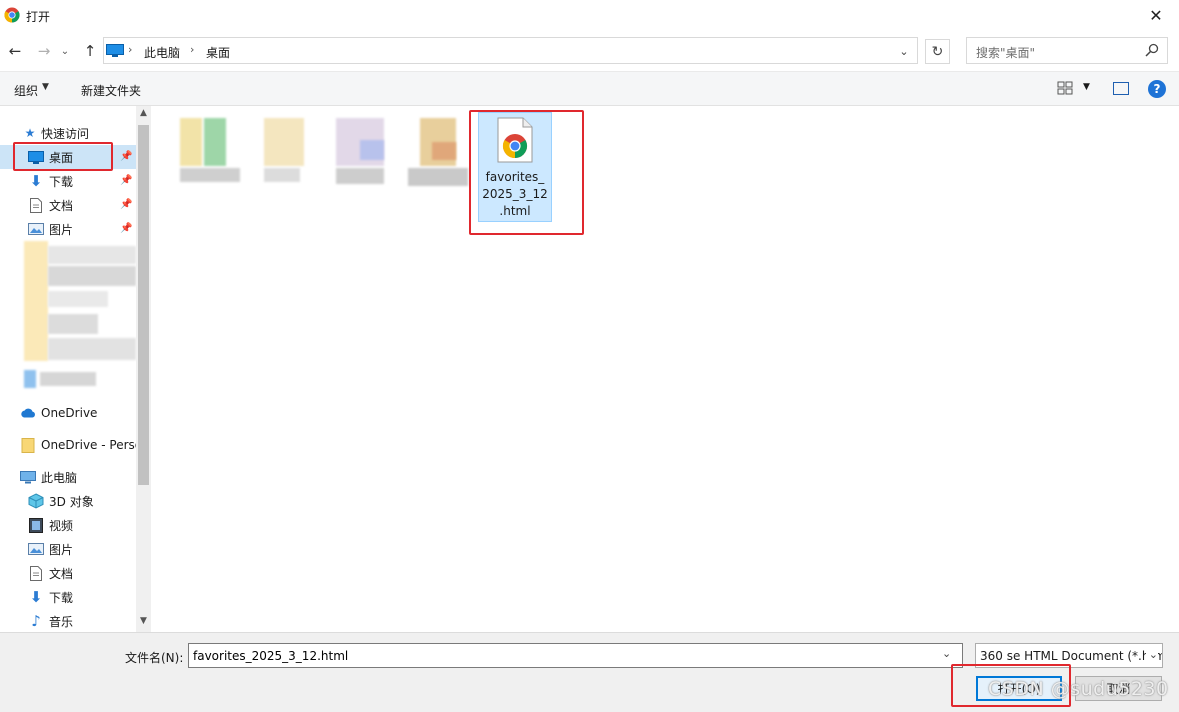 This screenshot has height=712, width=1179. What do you see at coordinates (28, 445) in the screenshot?
I see `folder-icon` at bounding box center [28, 445].